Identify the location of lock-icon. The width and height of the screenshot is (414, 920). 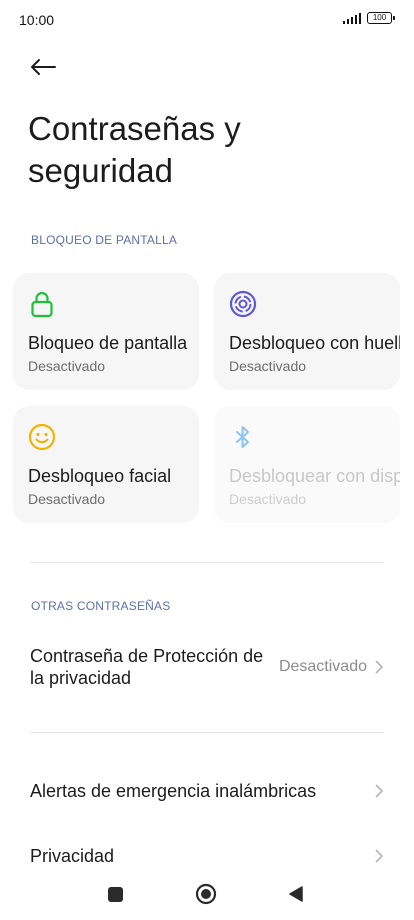
(42, 304).